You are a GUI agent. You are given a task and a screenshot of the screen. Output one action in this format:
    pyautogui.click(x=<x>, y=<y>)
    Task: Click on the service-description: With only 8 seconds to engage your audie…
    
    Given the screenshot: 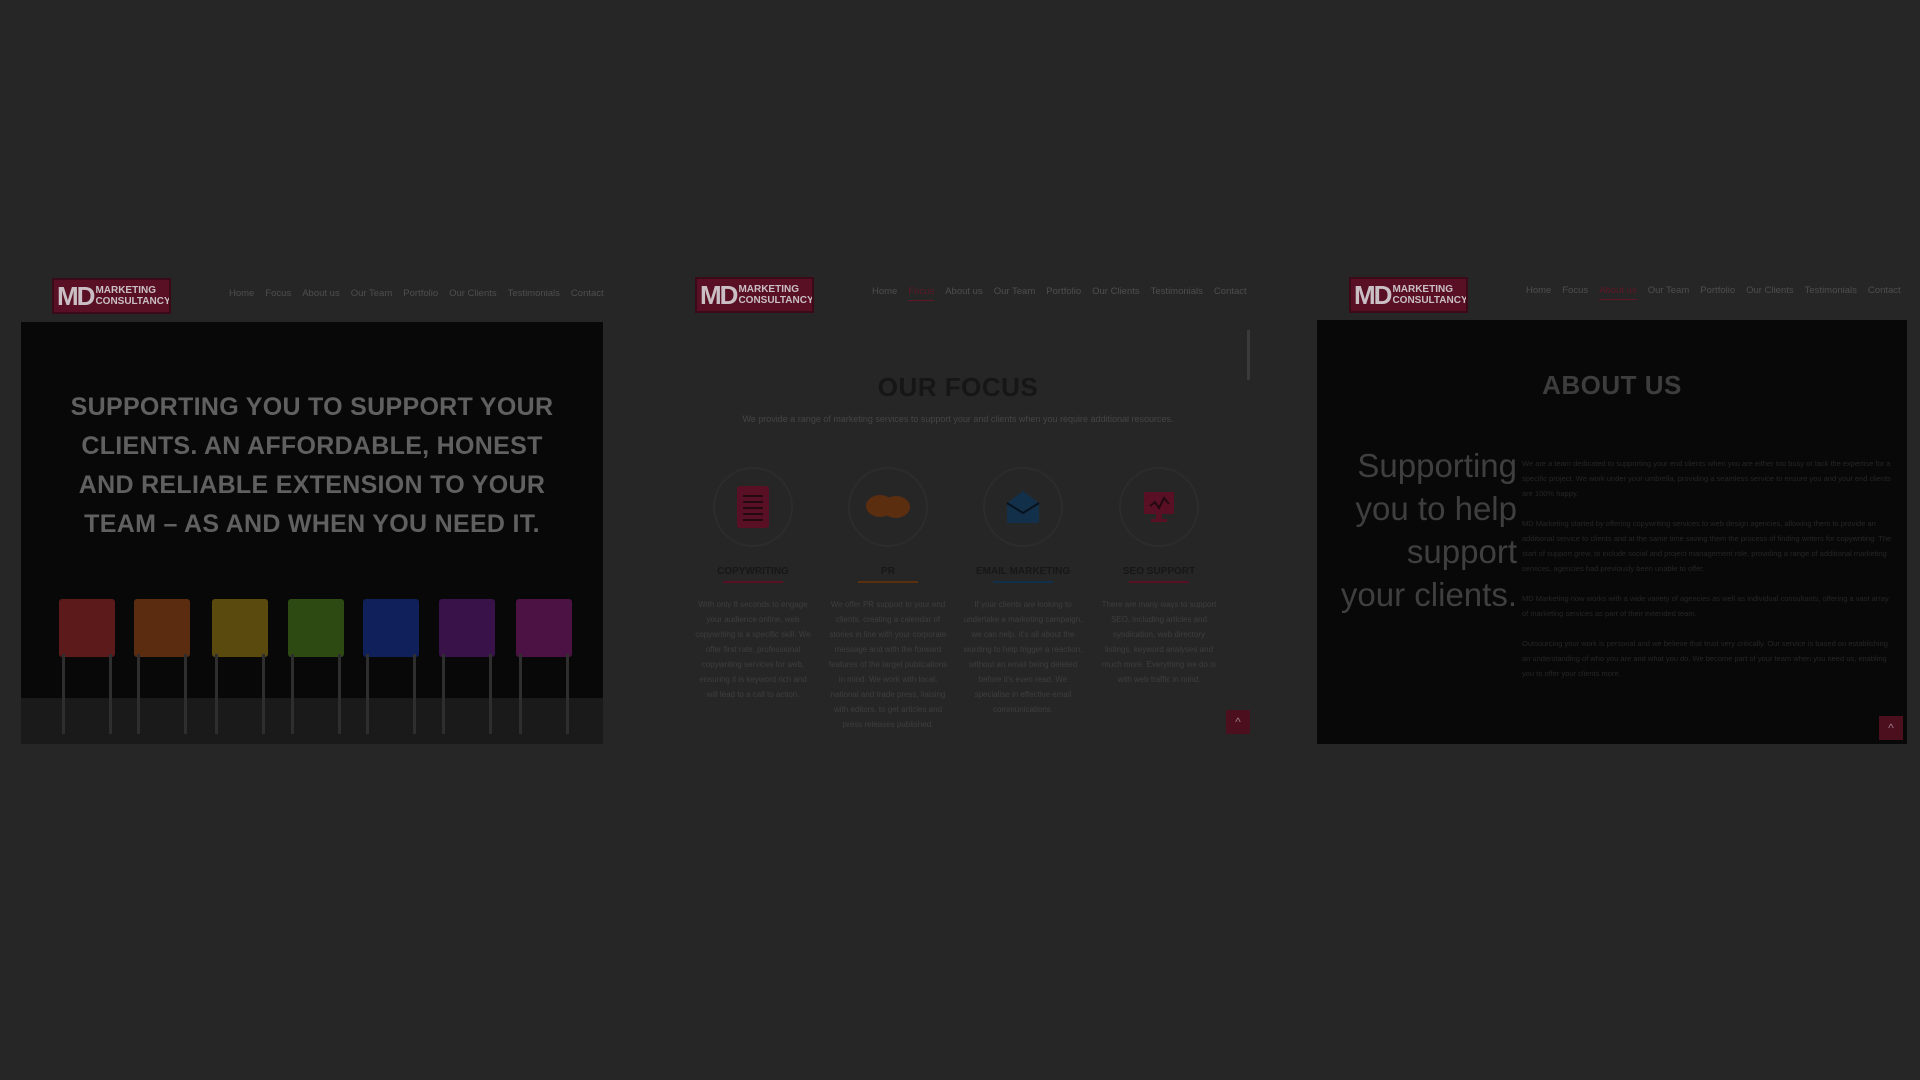 What is the action you would take?
    pyautogui.click(x=753, y=649)
    